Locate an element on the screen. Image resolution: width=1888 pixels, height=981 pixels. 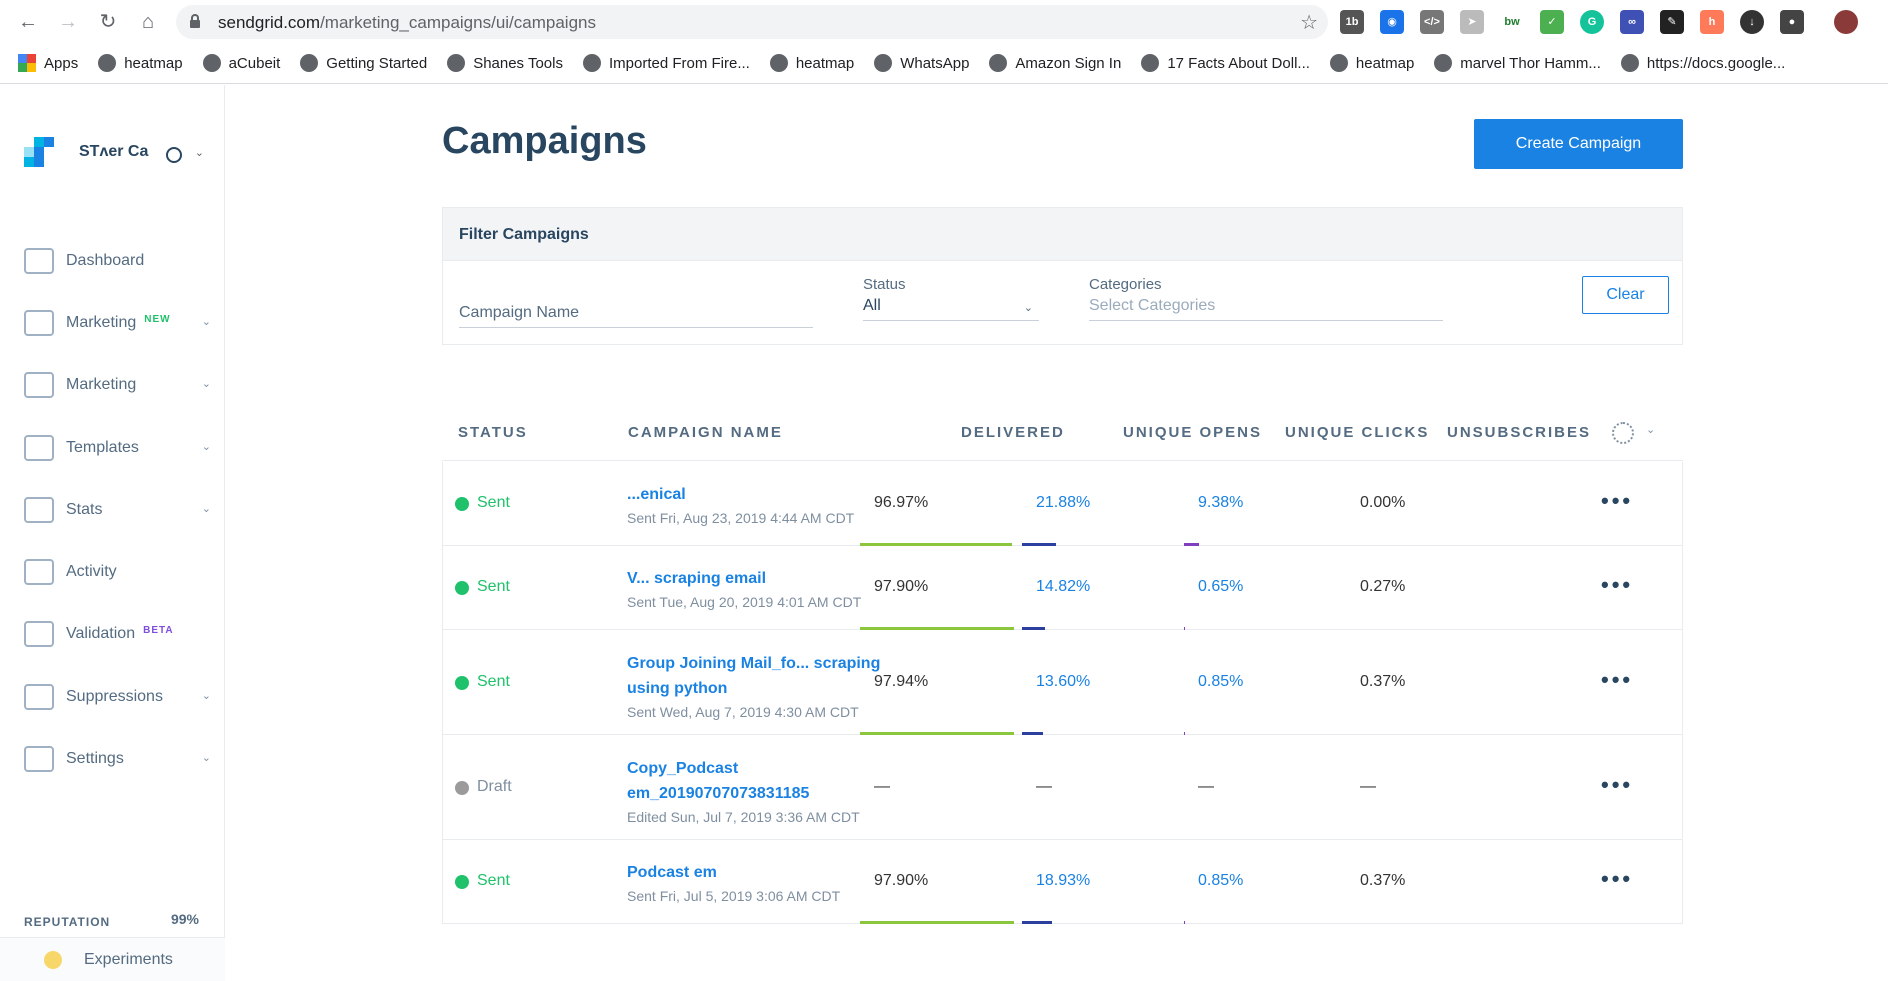
col-campaign-name: CAMPAIGN NAME is located at coordinates (705, 433).